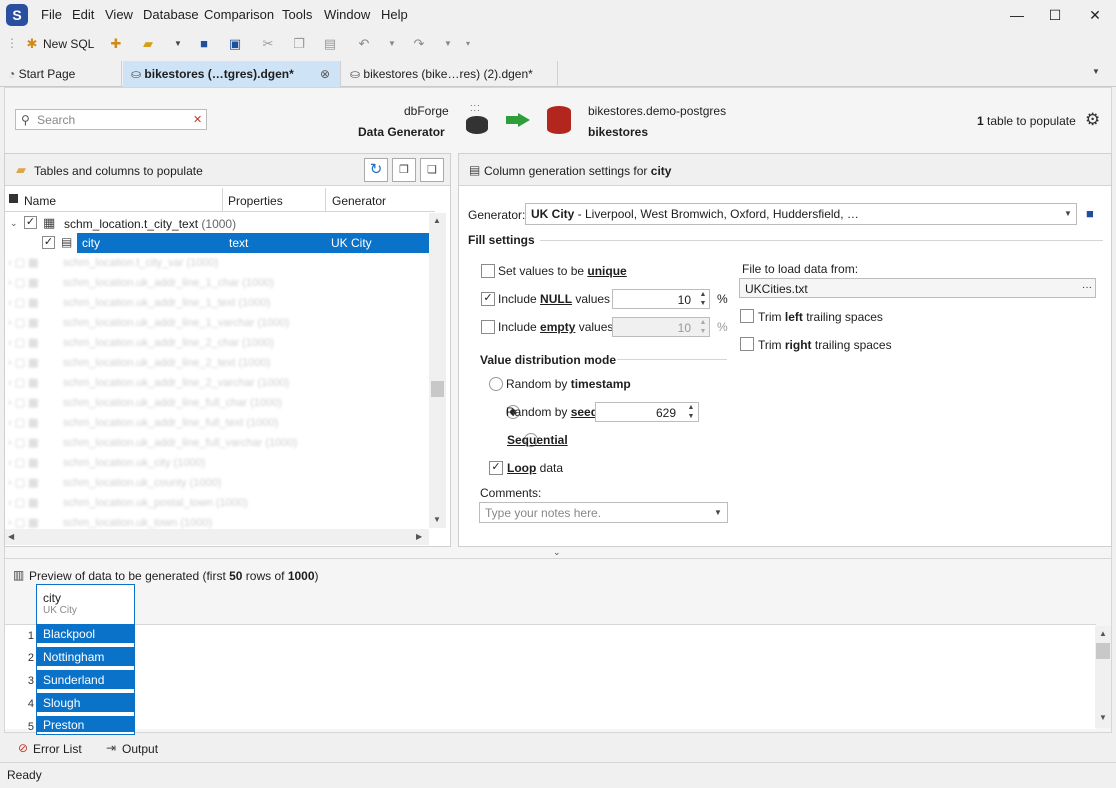 The image size is (1116, 788). Describe the element at coordinates (1087, 288) in the screenshot. I see `browse-file-button: ···` at that location.